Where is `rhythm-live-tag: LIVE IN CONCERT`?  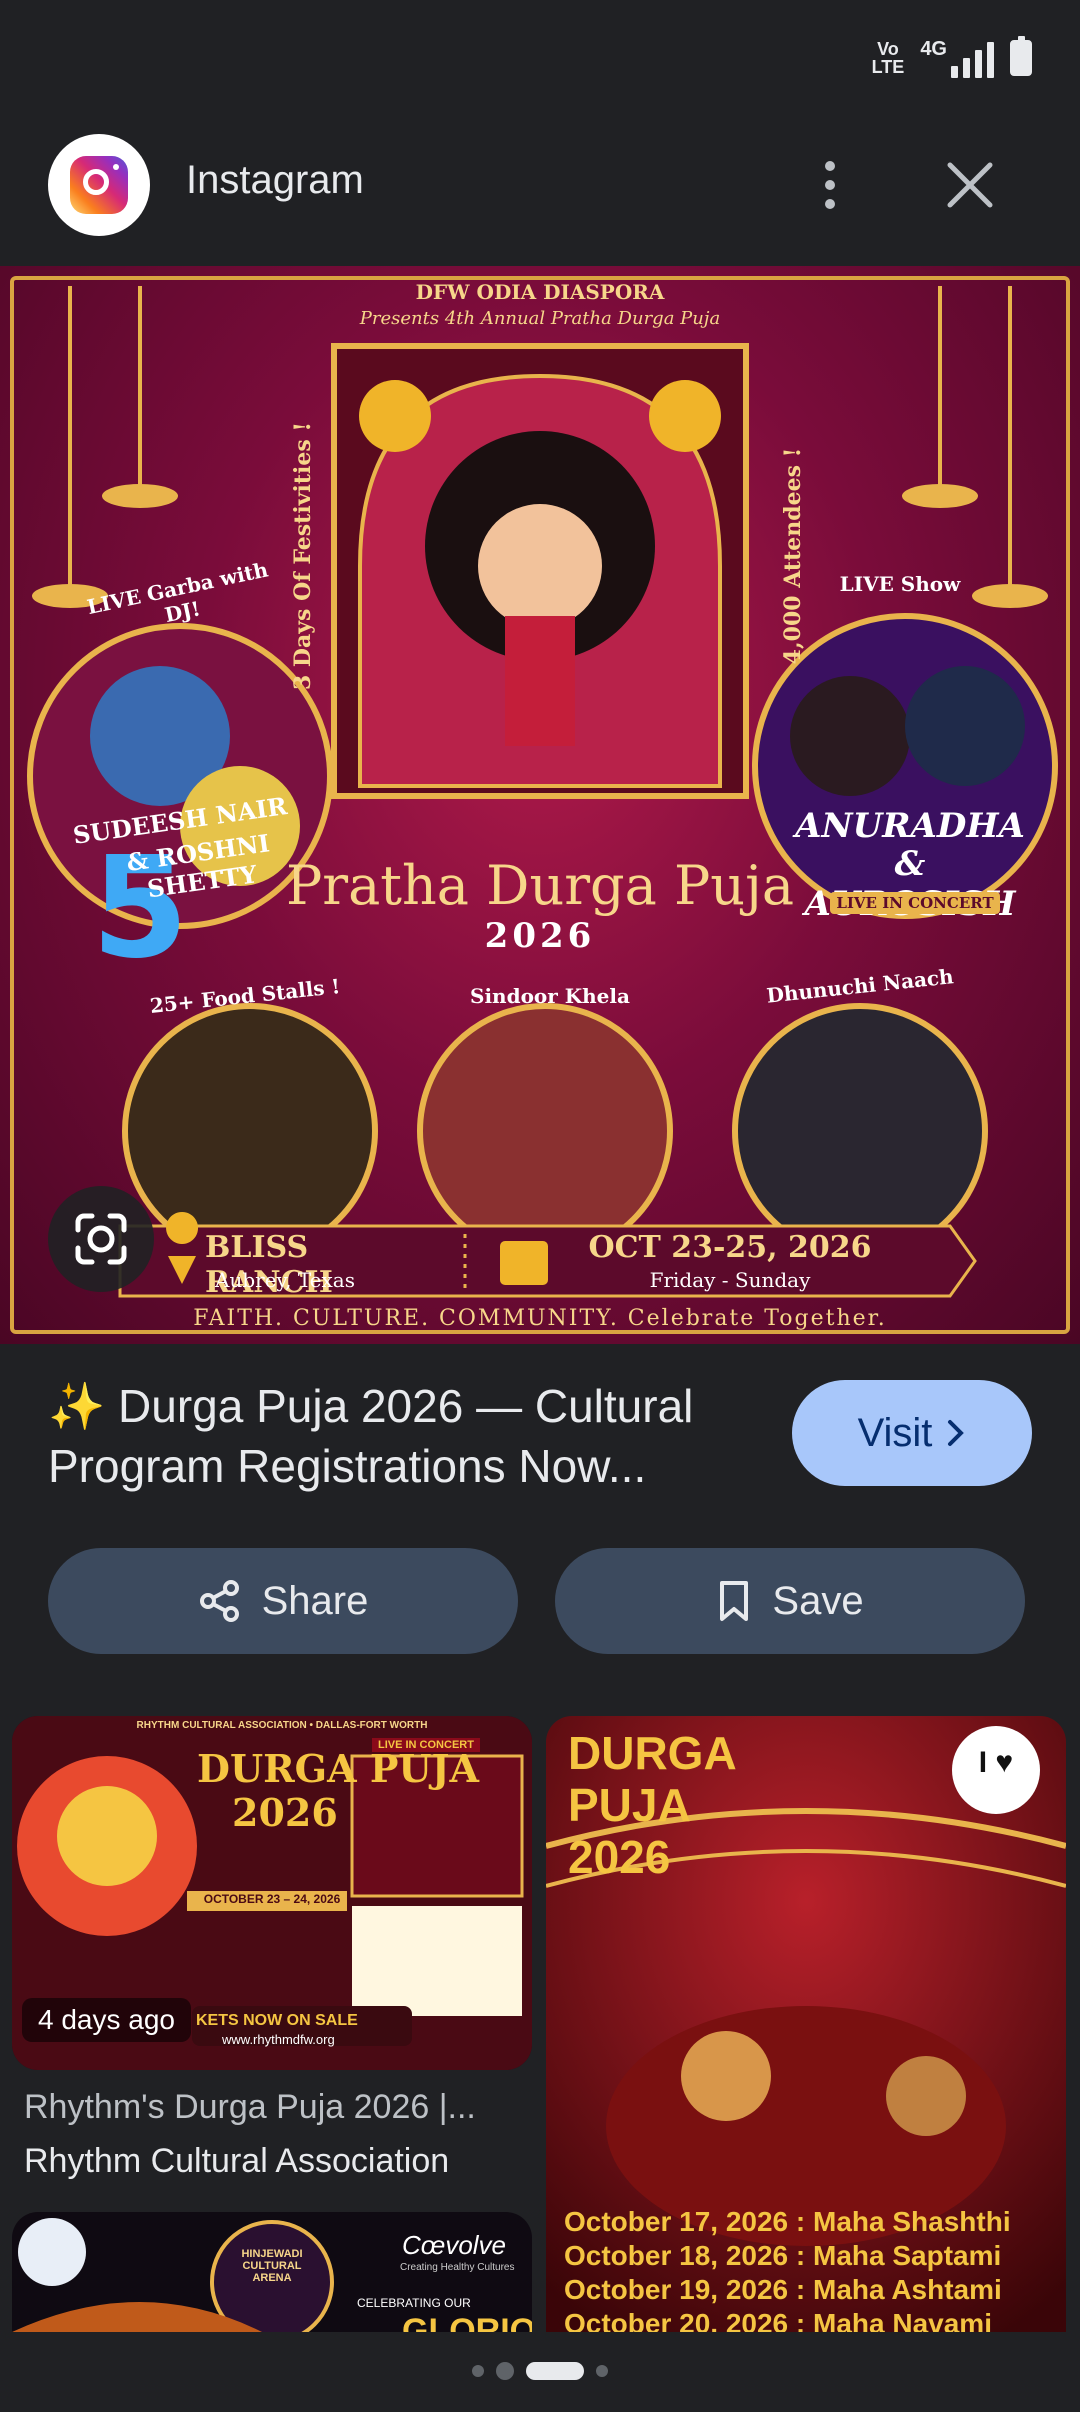 rhythm-live-tag: LIVE IN CONCERT is located at coordinates (426, 1745).